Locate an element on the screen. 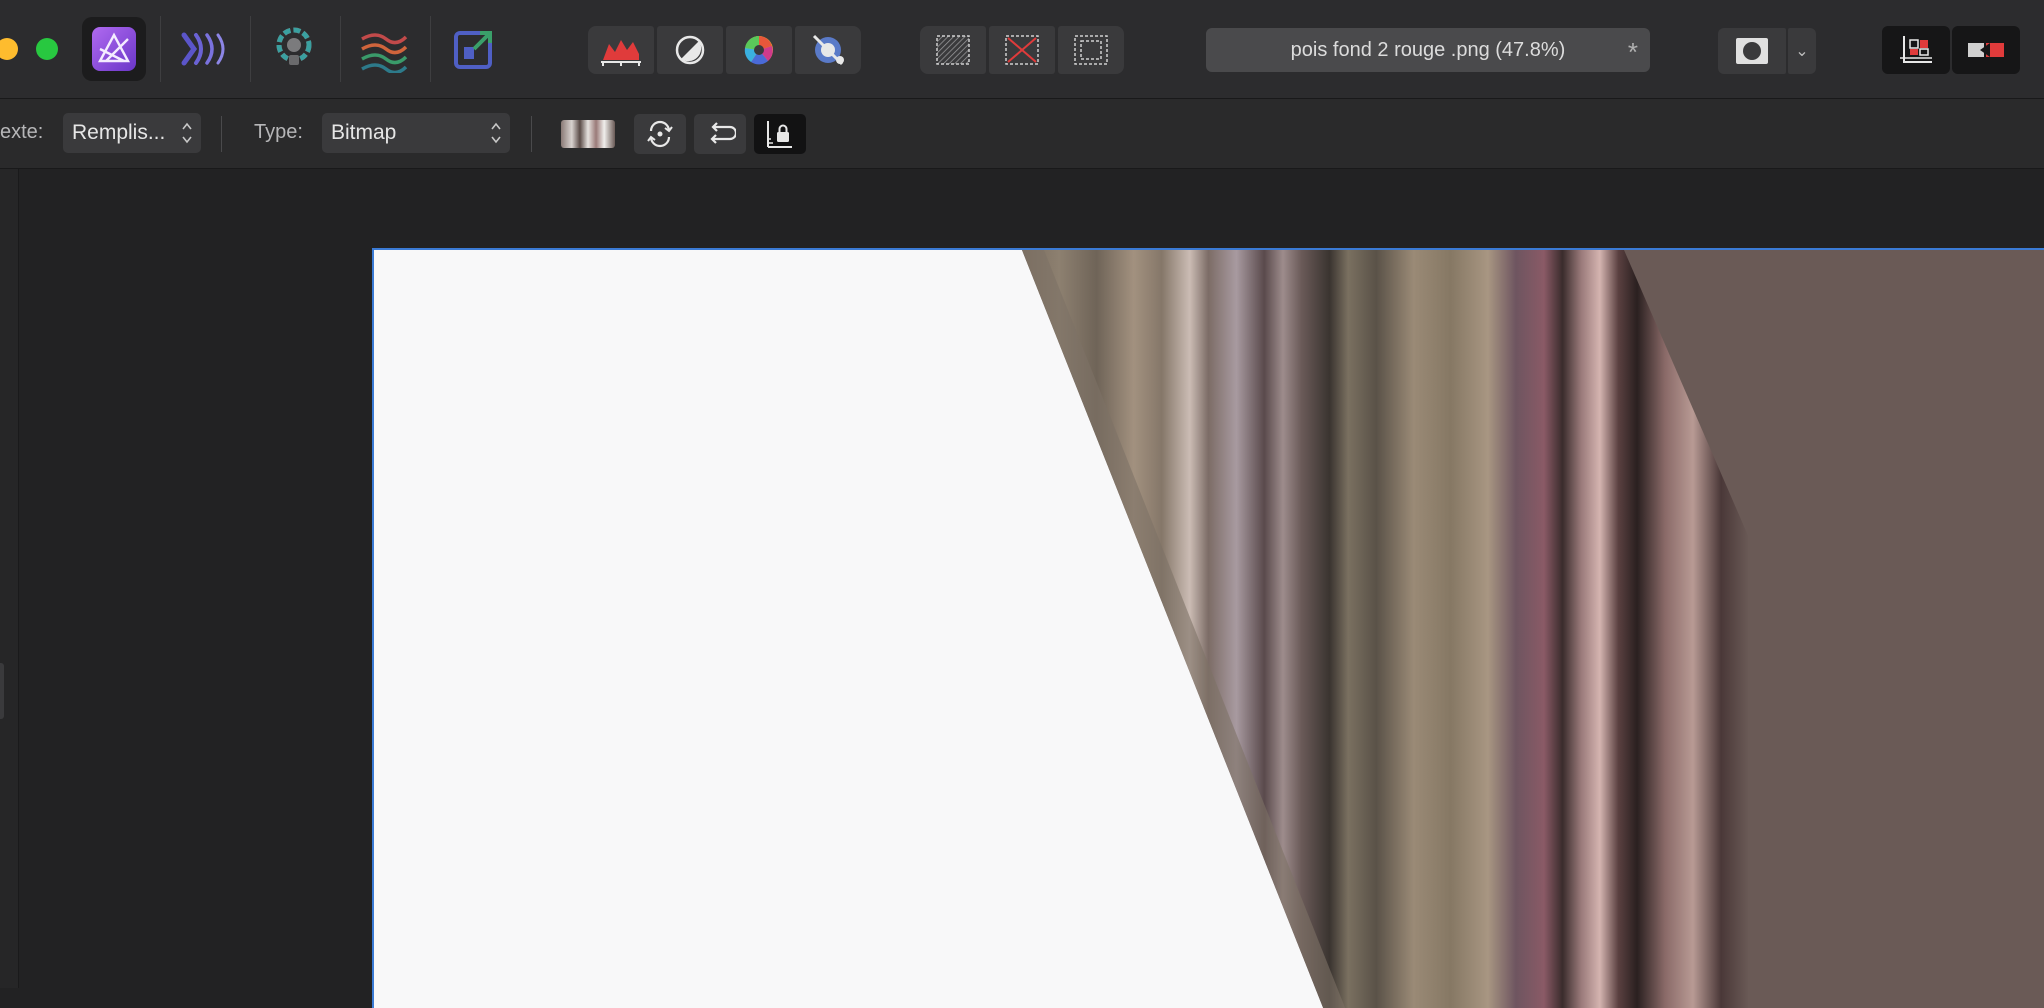 The height and width of the screenshot is (1008, 2044). deselect-icon is located at coordinates (1022, 50).